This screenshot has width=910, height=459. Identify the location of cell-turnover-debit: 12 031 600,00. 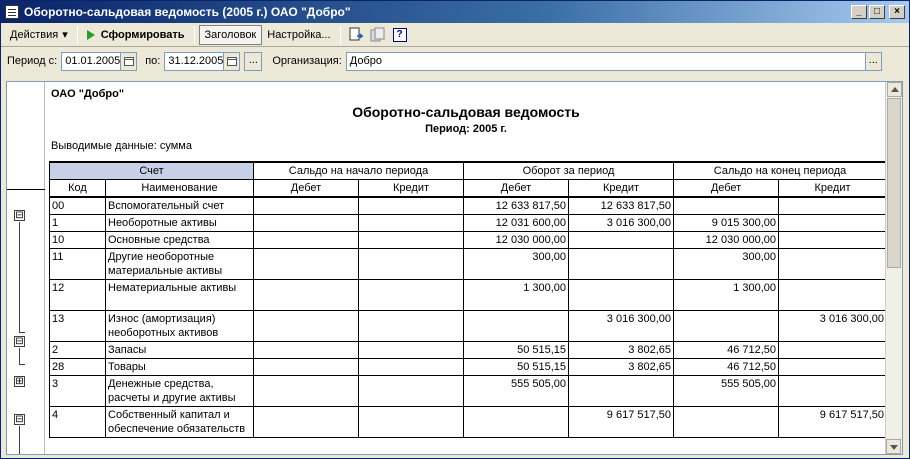
(516, 223).